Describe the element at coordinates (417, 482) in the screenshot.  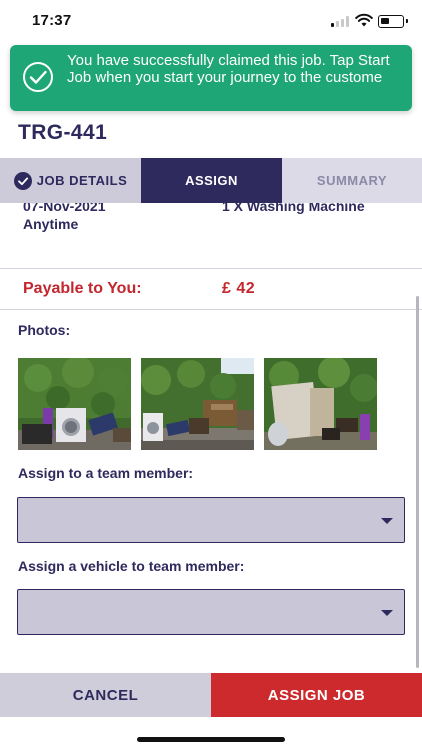
I see `scrollbar` at that location.